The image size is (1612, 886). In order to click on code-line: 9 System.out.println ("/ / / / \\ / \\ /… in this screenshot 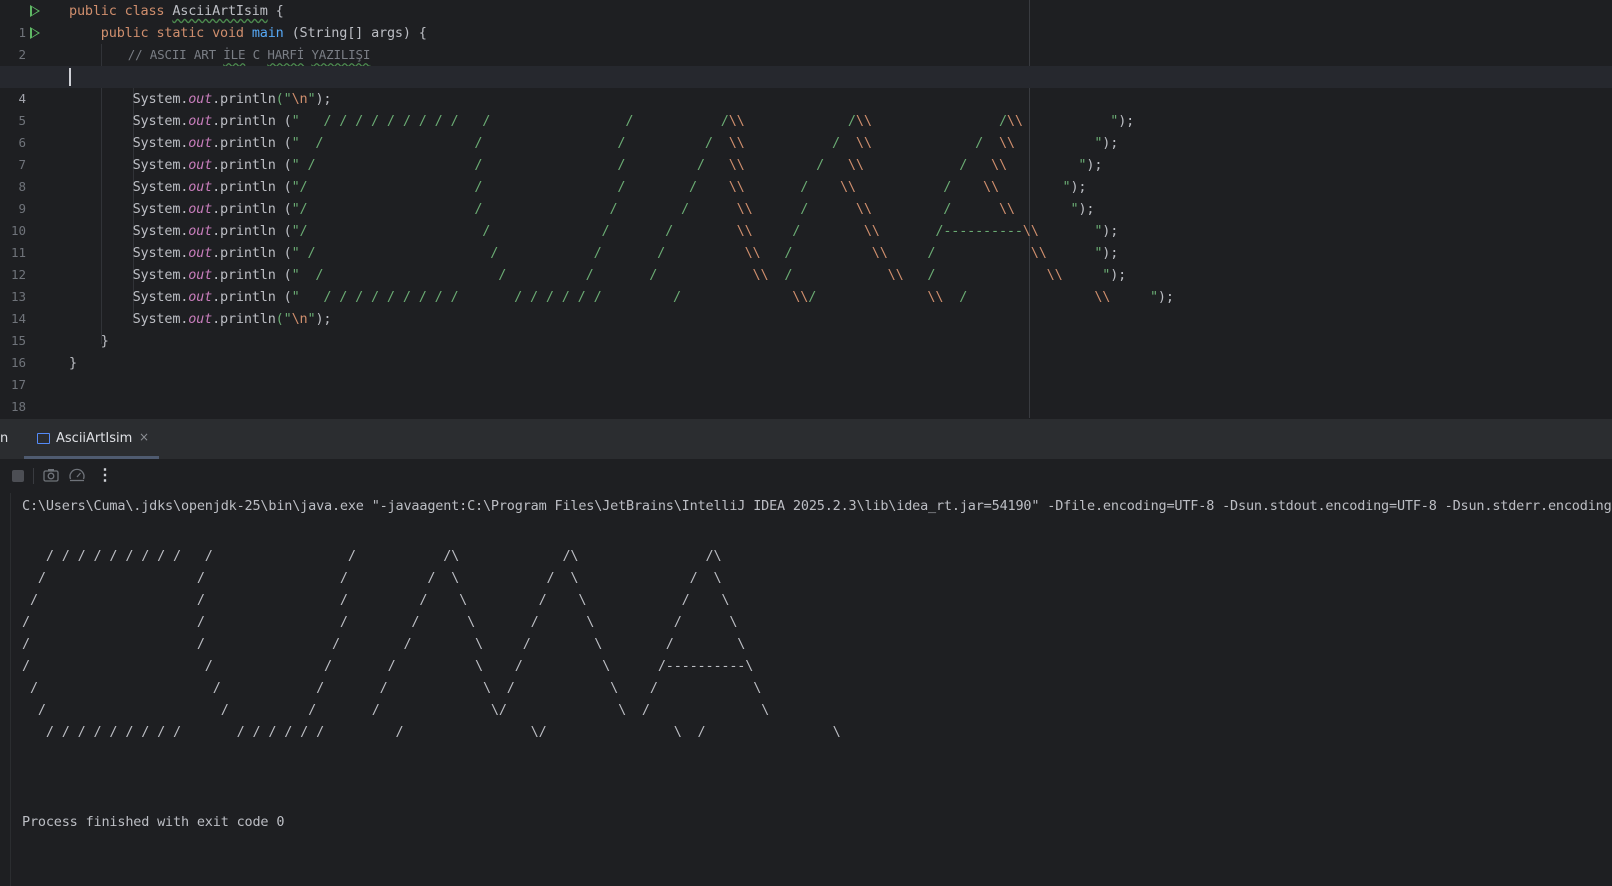, I will do `click(806, 196)`.